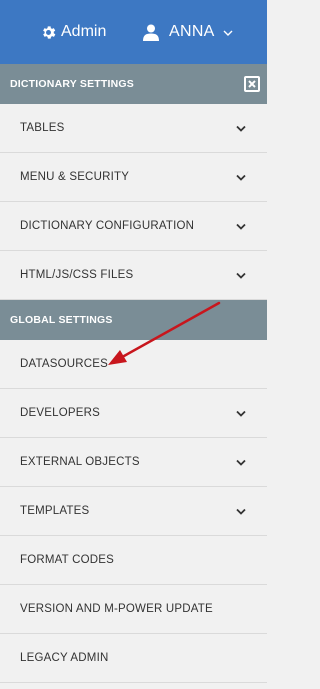 The height and width of the screenshot is (689, 320). Describe the element at coordinates (252, 84) in the screenshot. I see `close-icon` at that location.